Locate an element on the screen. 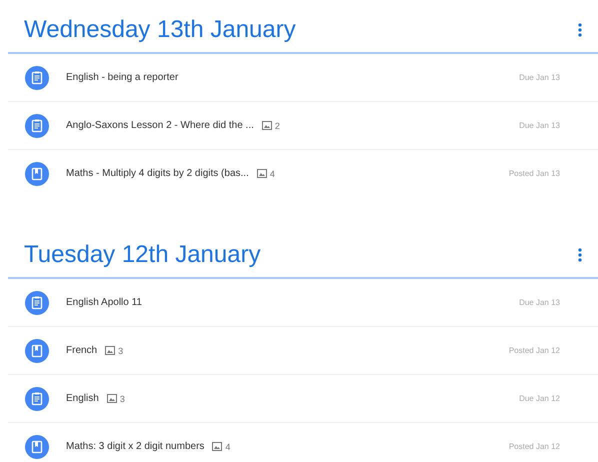  item-title: English - being a reporter is located at coordinates (122, 77).